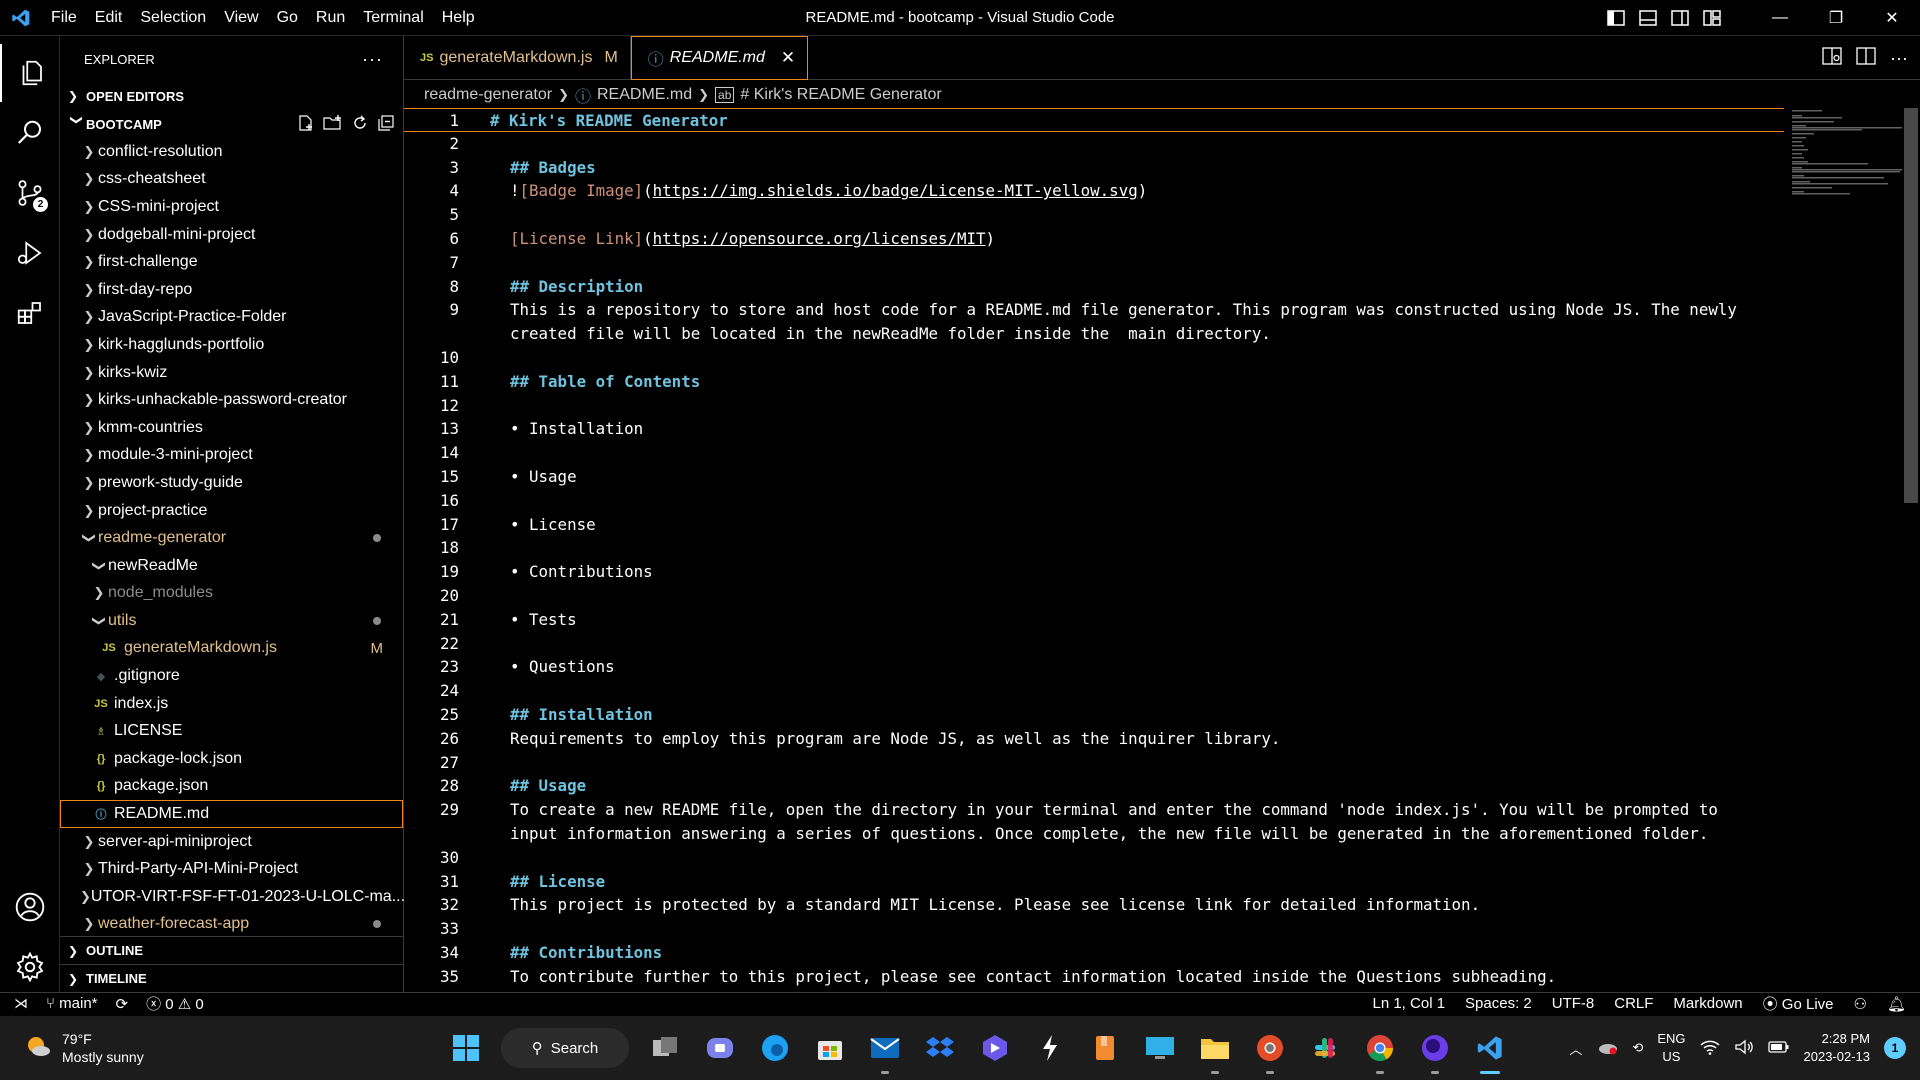 This screenshot has height=1080, width=1920. I want to click on clipchamp-icon, so click(994, 1048).